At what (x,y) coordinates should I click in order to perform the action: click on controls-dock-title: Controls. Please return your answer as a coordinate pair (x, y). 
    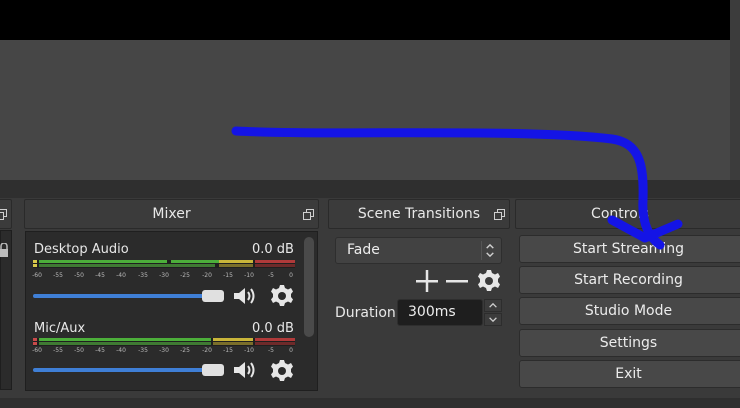
    Looking at the image, I should click on (627, 214).